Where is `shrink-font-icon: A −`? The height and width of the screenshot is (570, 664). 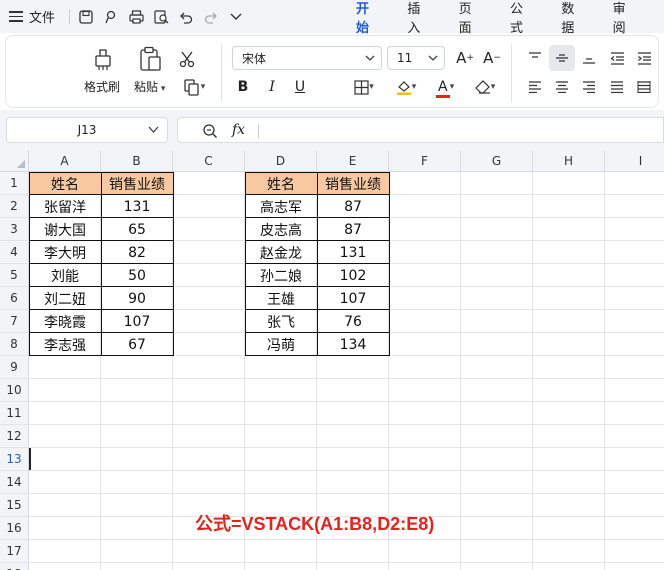 shrink-font-icon: A − is located at coordinates (492, 58).